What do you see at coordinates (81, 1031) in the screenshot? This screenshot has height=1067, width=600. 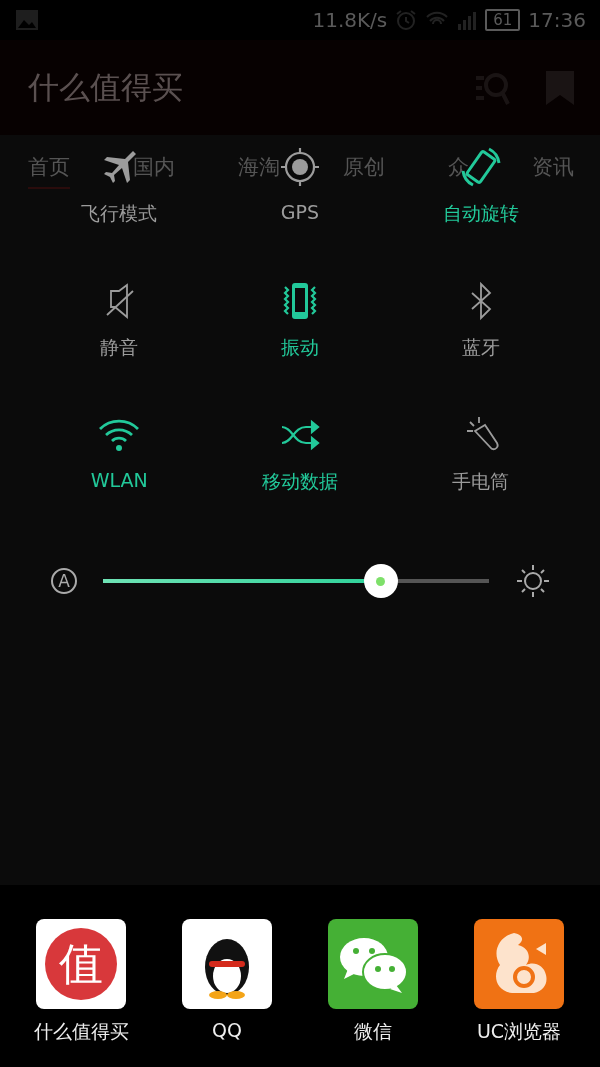 I see `app-label: 什么值得买` at bounding box center [81, 1031].